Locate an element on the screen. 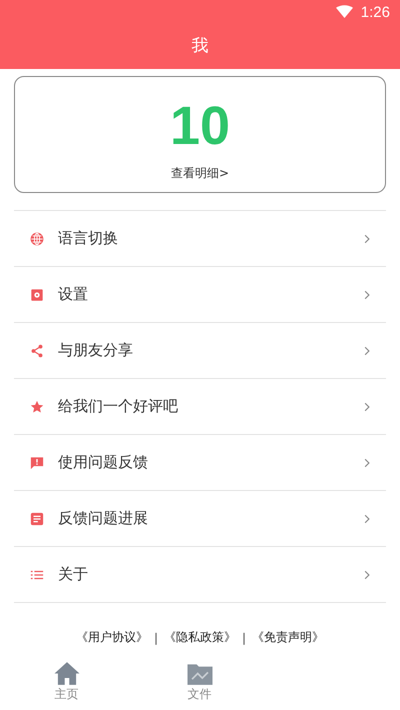  home-icon is located at coordinates (66, 673).